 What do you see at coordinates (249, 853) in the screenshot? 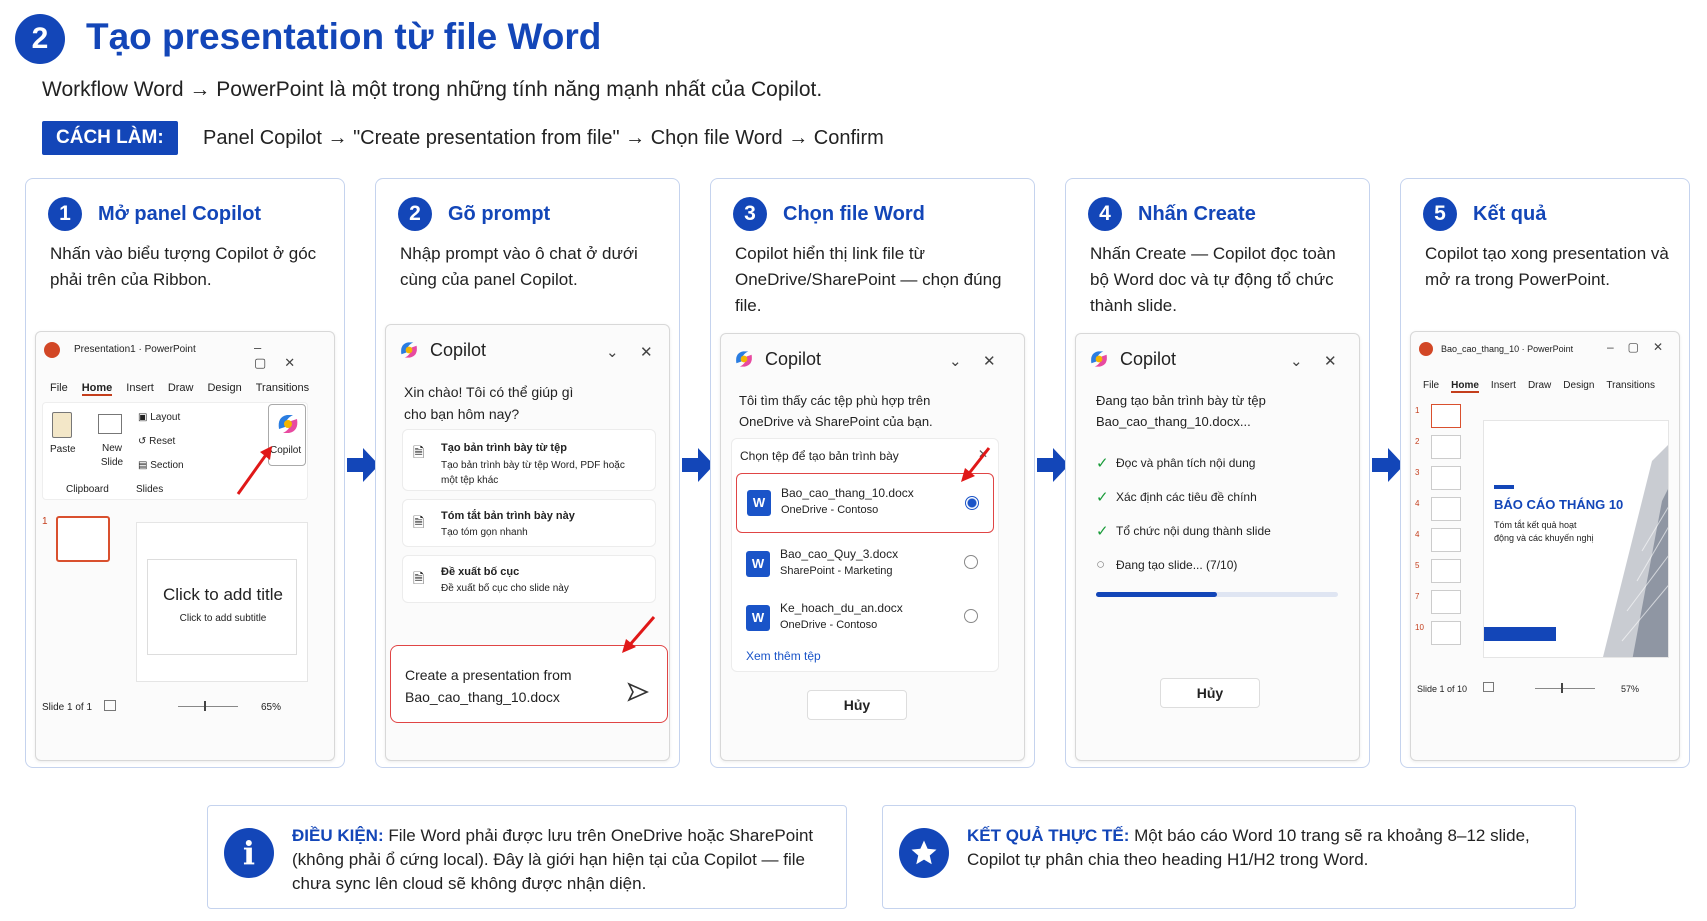
I see `info-icon: i` at bounding box center [249, 853].